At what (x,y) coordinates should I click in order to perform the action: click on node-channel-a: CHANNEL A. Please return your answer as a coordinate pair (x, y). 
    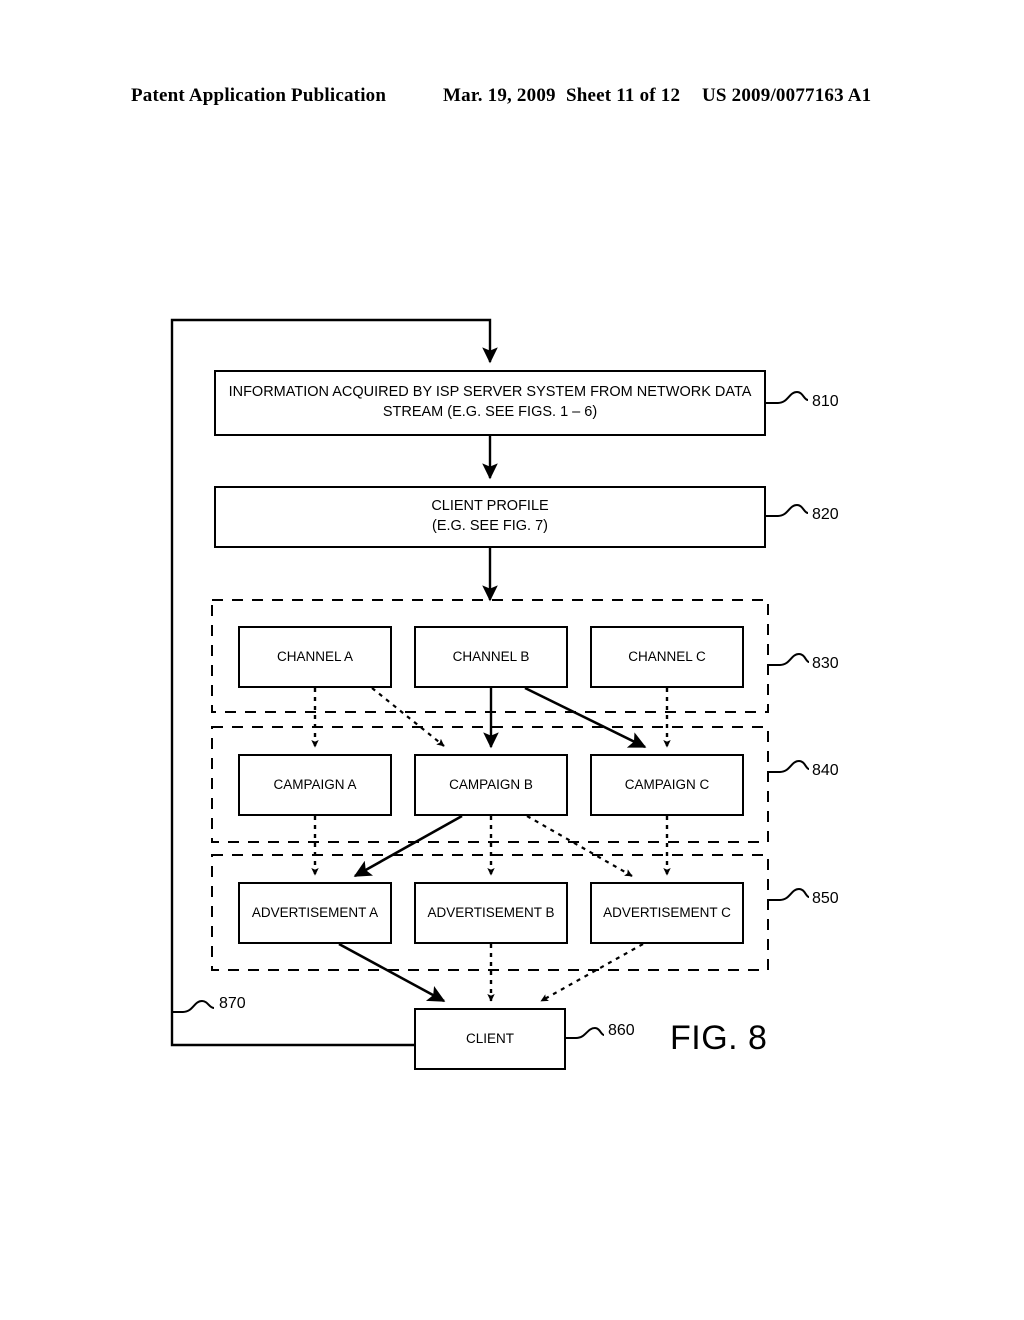
    Looking at the image, I should click on (315, 657).